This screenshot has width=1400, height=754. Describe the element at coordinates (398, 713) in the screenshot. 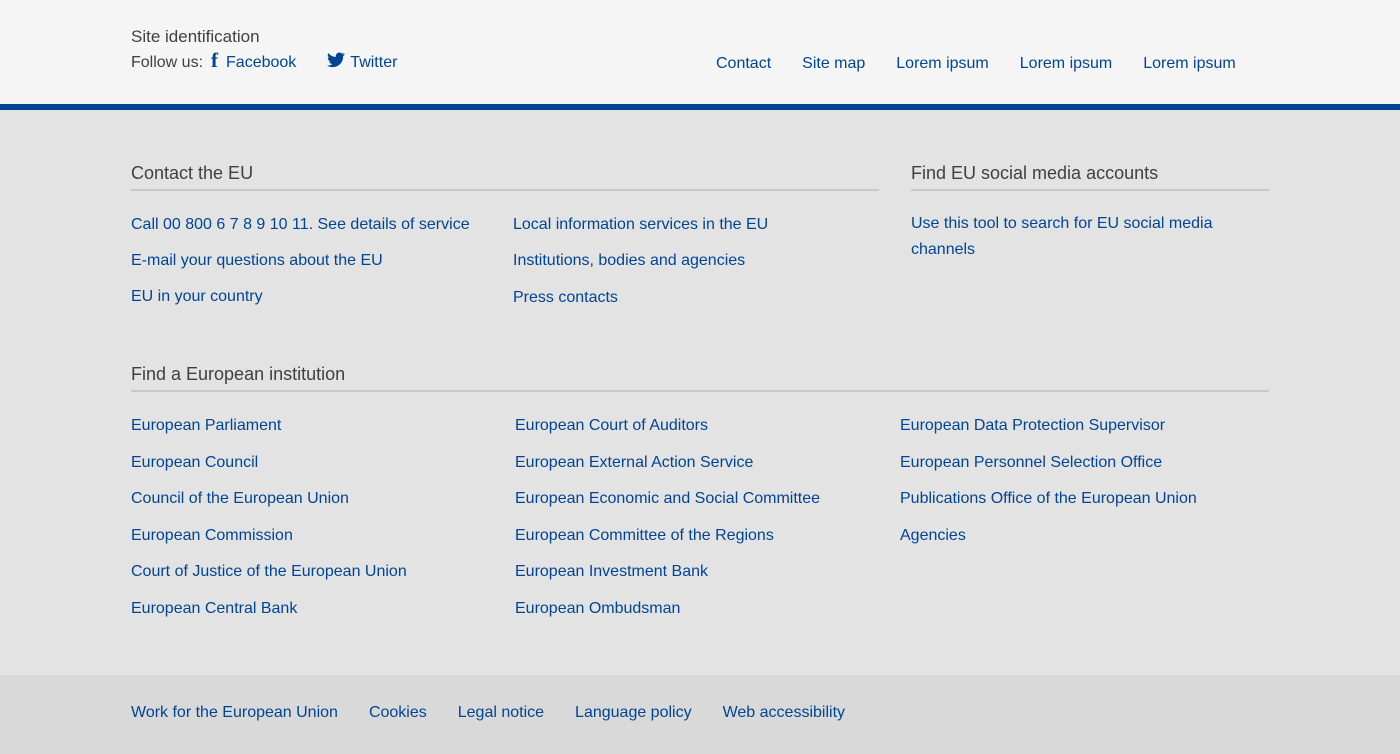

I see `footer-link-cookies: Cookies` at that location.